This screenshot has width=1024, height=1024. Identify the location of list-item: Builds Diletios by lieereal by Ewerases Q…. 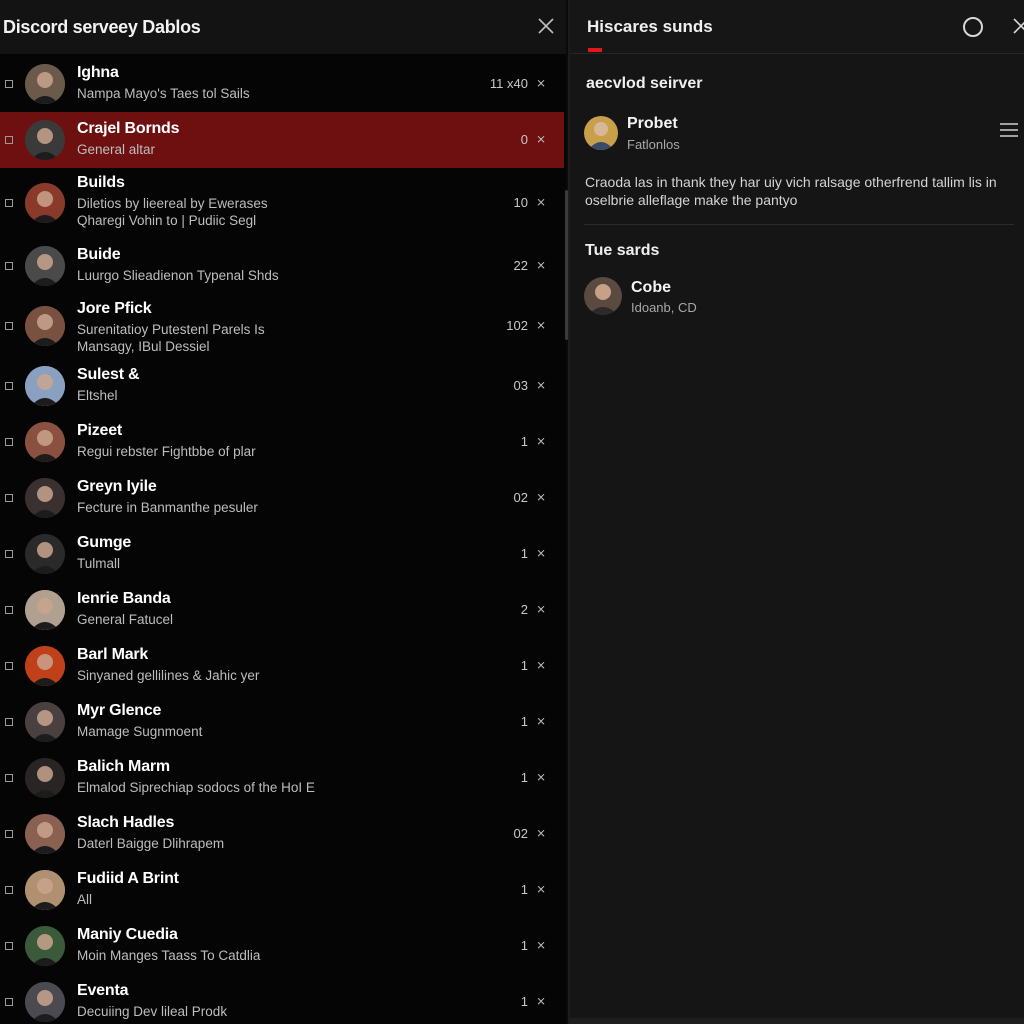
(282, 203).